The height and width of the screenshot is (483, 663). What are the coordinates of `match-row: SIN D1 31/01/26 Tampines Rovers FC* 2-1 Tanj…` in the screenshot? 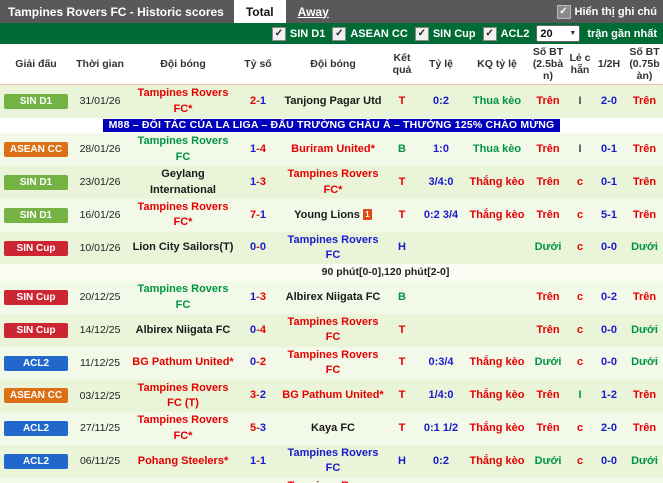 It's located at (331, 101).